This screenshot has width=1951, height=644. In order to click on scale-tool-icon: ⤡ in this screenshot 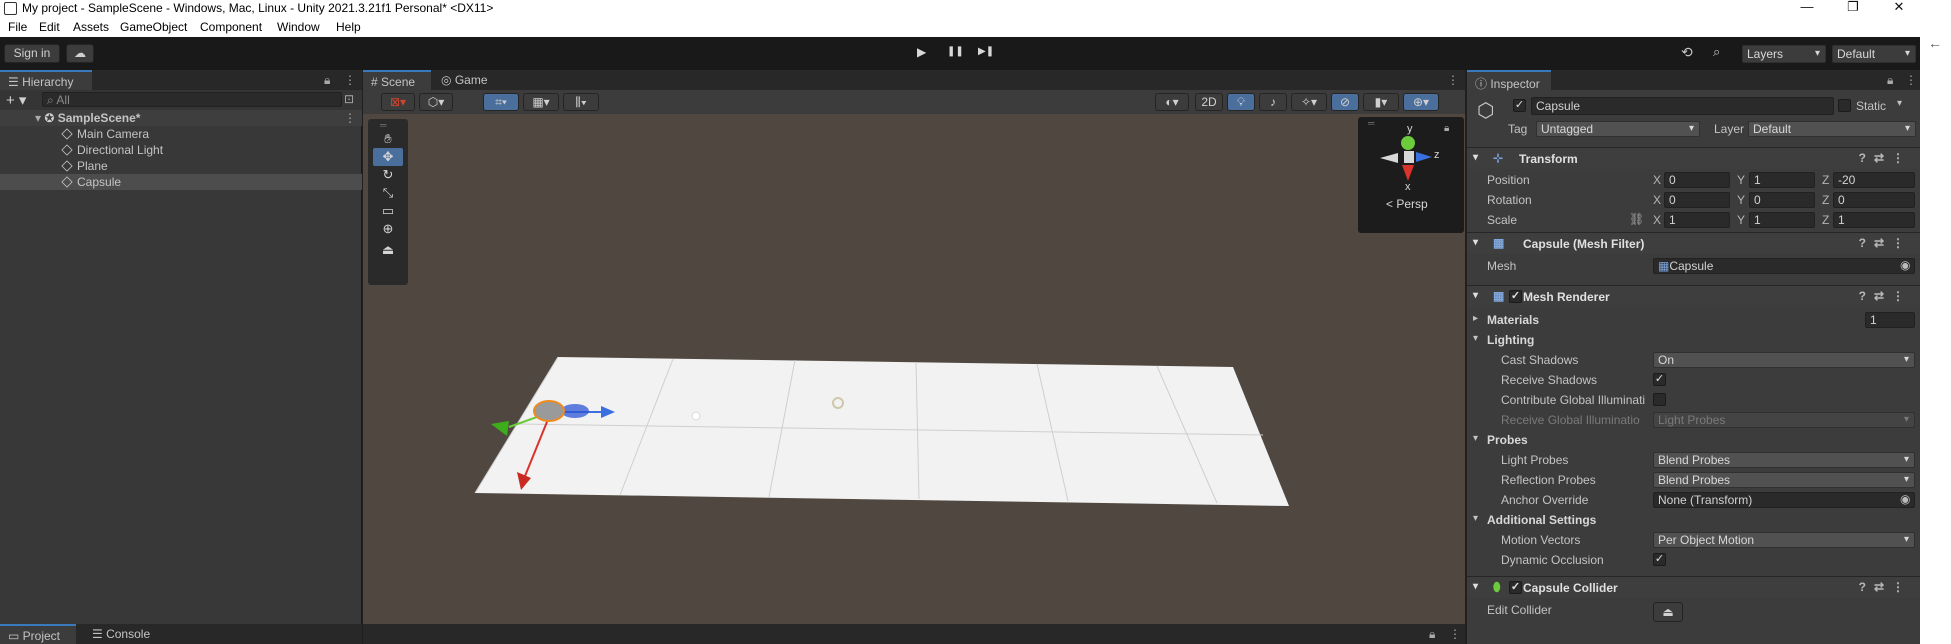, I will do `click(388, 193)`.